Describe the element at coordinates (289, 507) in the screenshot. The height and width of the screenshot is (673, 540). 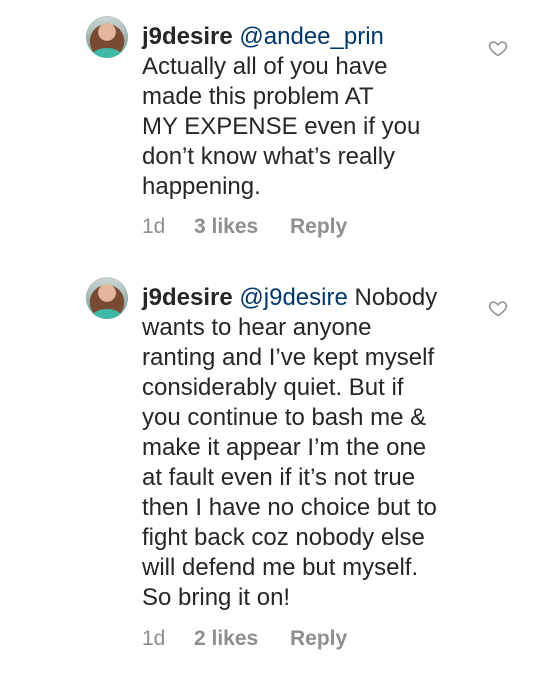
I see `comment-text-line: then I have no choice but to` at that location.